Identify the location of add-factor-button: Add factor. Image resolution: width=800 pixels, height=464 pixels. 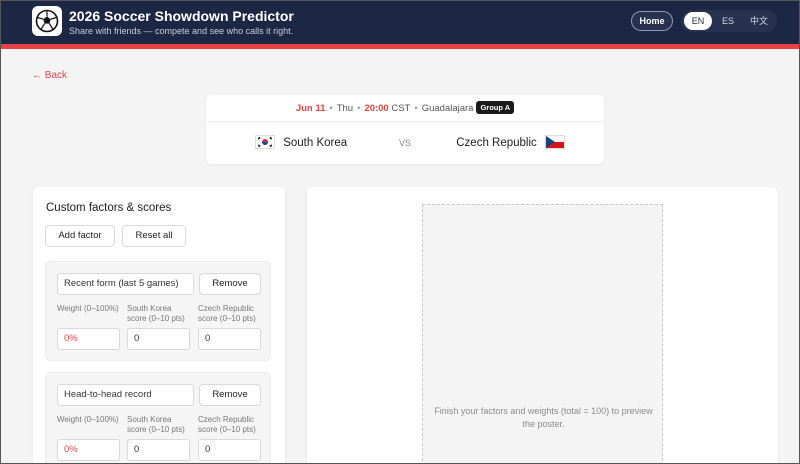
(80, 236).